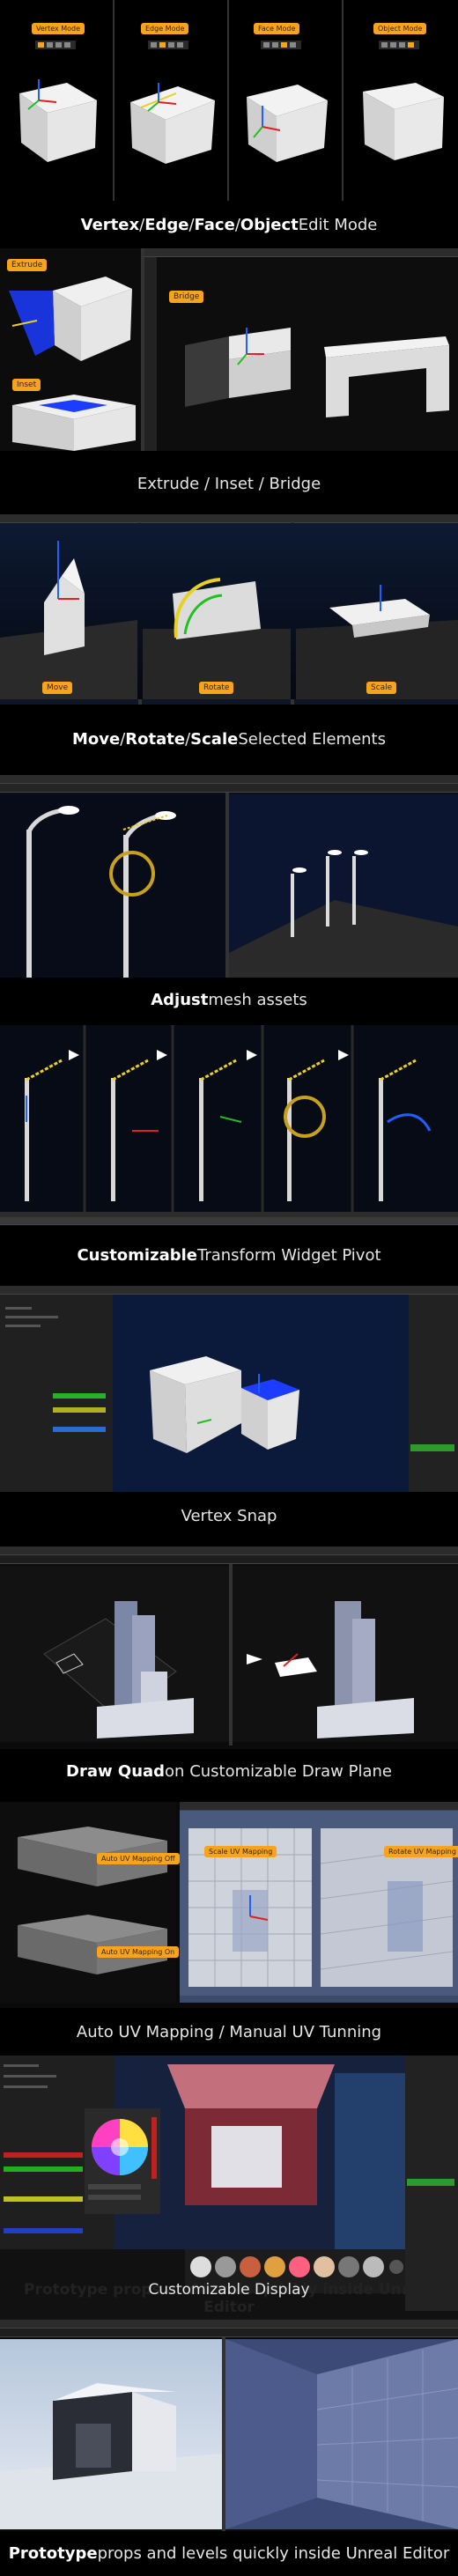  What do you see at coordinates (214, 224) in the screenshot?
I see `caption-face: Face` at bounding box center [214, 224].